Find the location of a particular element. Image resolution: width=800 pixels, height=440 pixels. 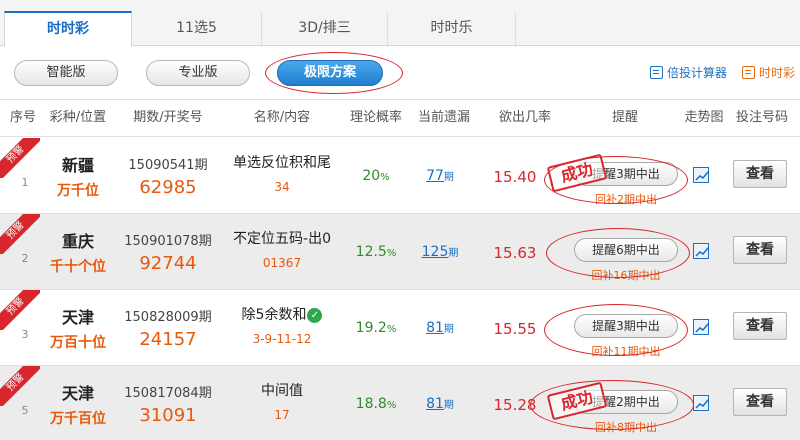

region-name: 新疆 is located at coordinates (77, 165).